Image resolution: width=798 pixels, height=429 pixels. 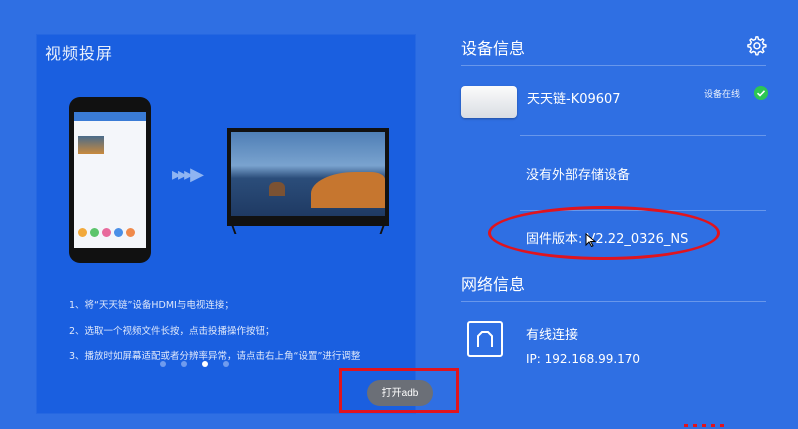 I want to click on panel-title: 视频投屏, so click(x=79, y=53).